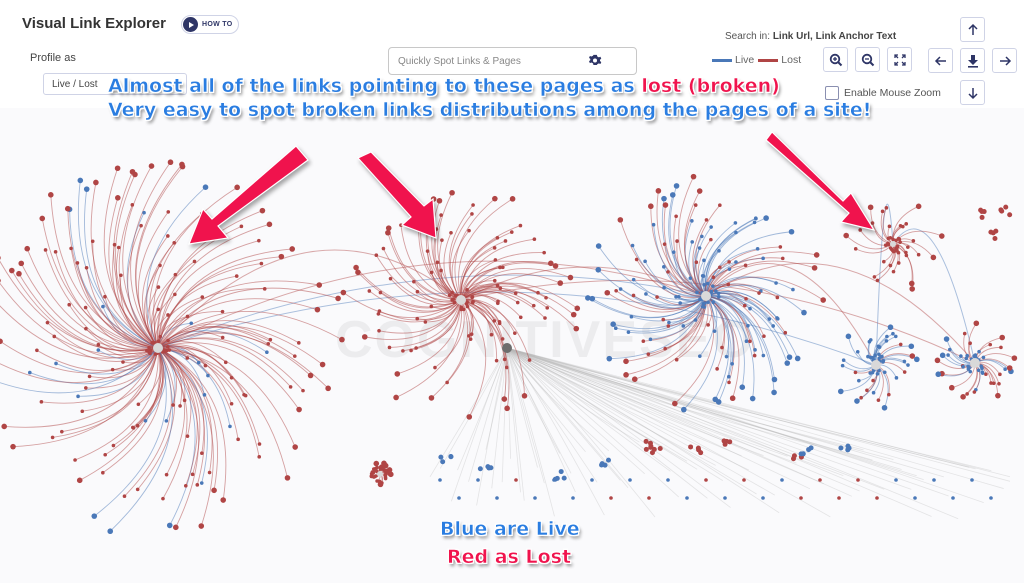 This screenshot has width=1024, height=583. Describe the element at coordinates (758, 412) in the screenshot. I see `neutral-edge` at that location.